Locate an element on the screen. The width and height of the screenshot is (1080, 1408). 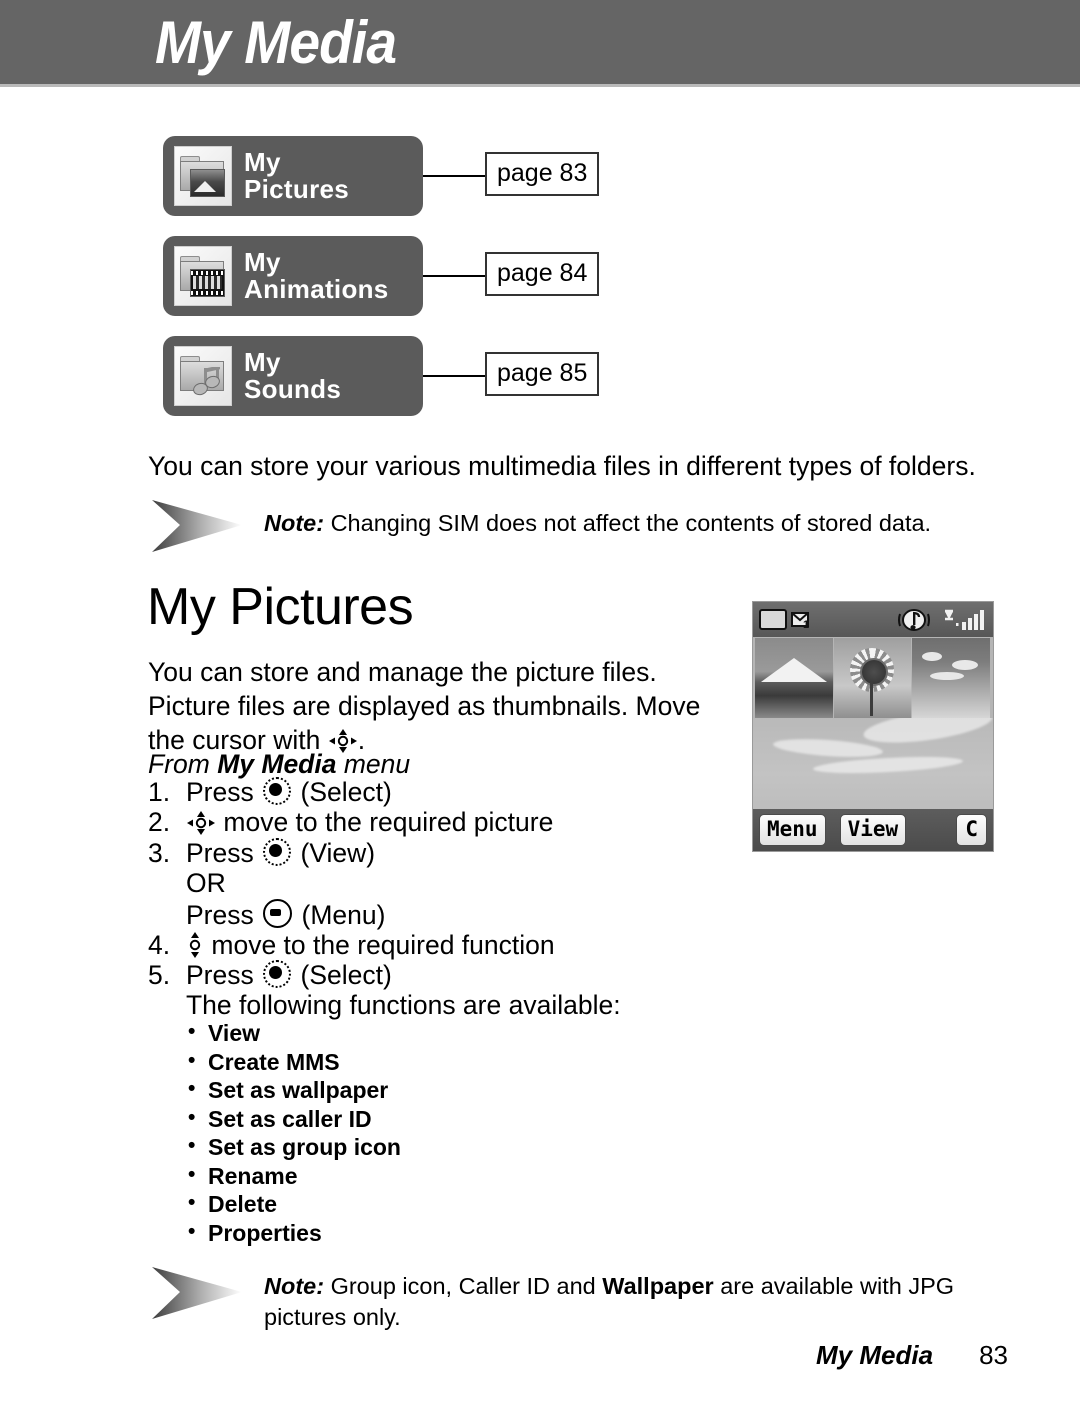
step-3: 3. Press (View) is located at coordinates (448, 852).